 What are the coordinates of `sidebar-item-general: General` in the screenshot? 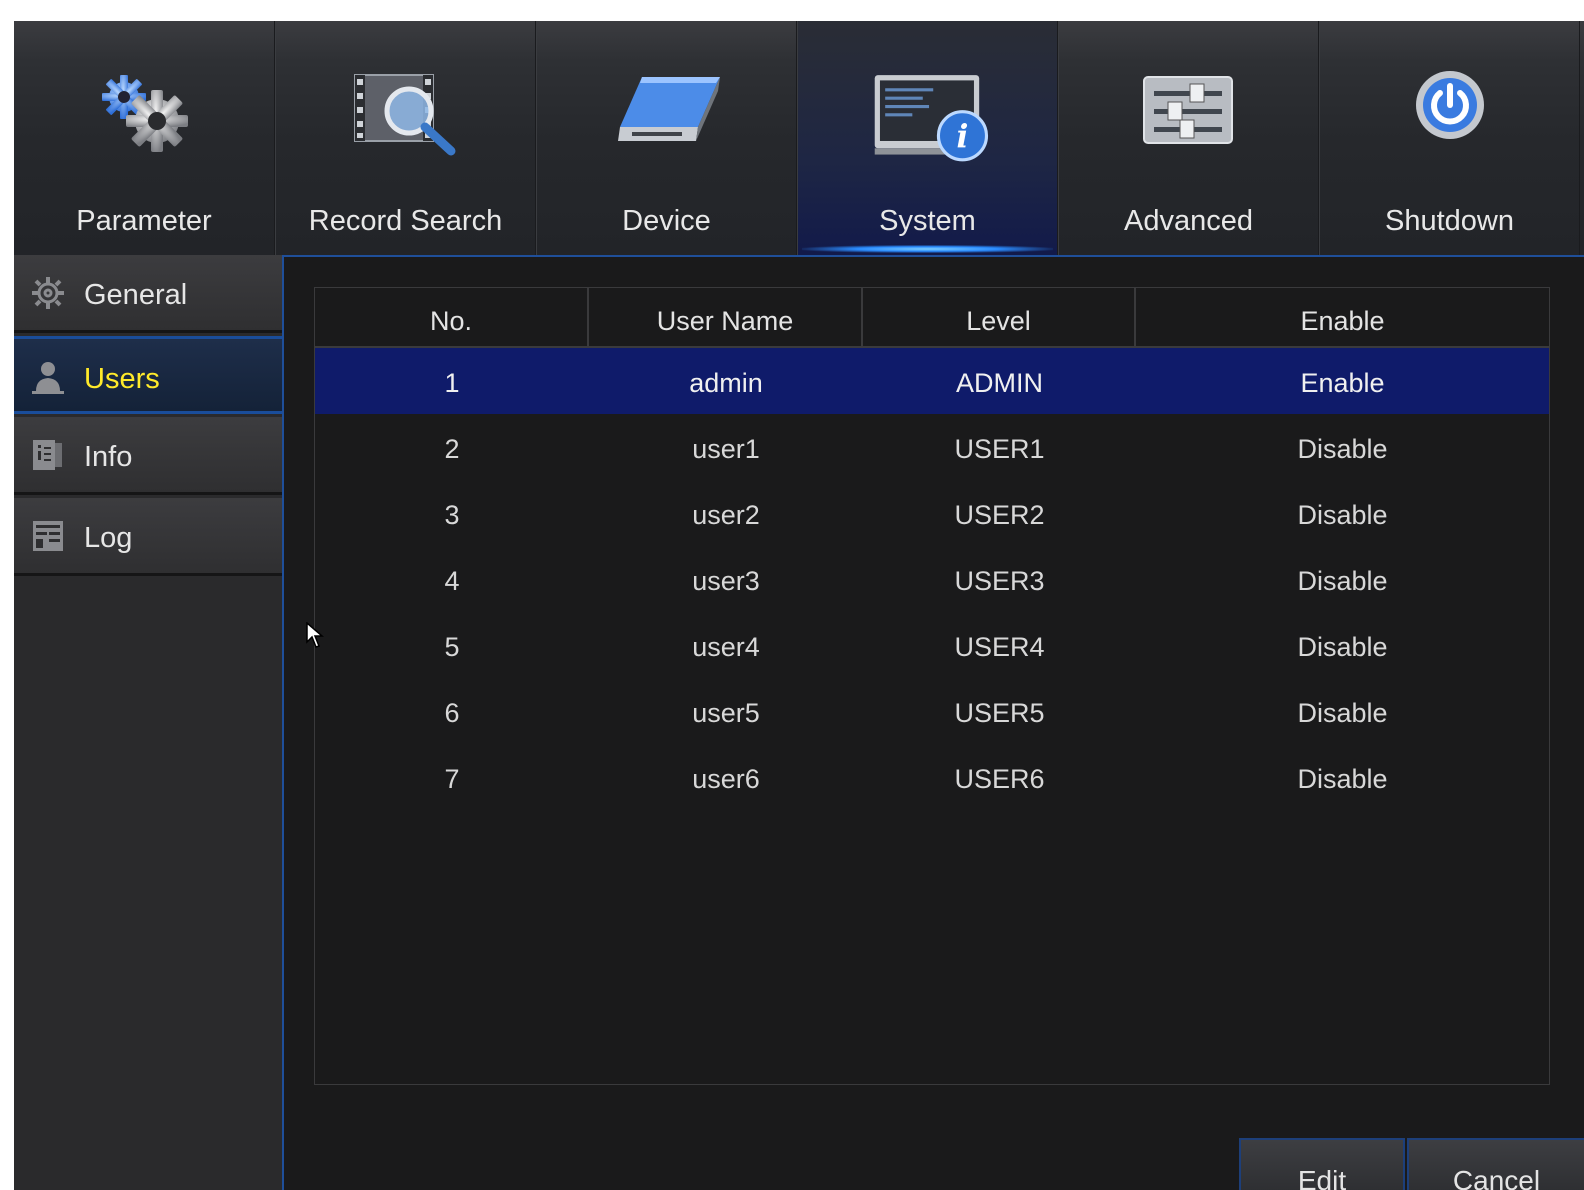 It's located at (148, 294).